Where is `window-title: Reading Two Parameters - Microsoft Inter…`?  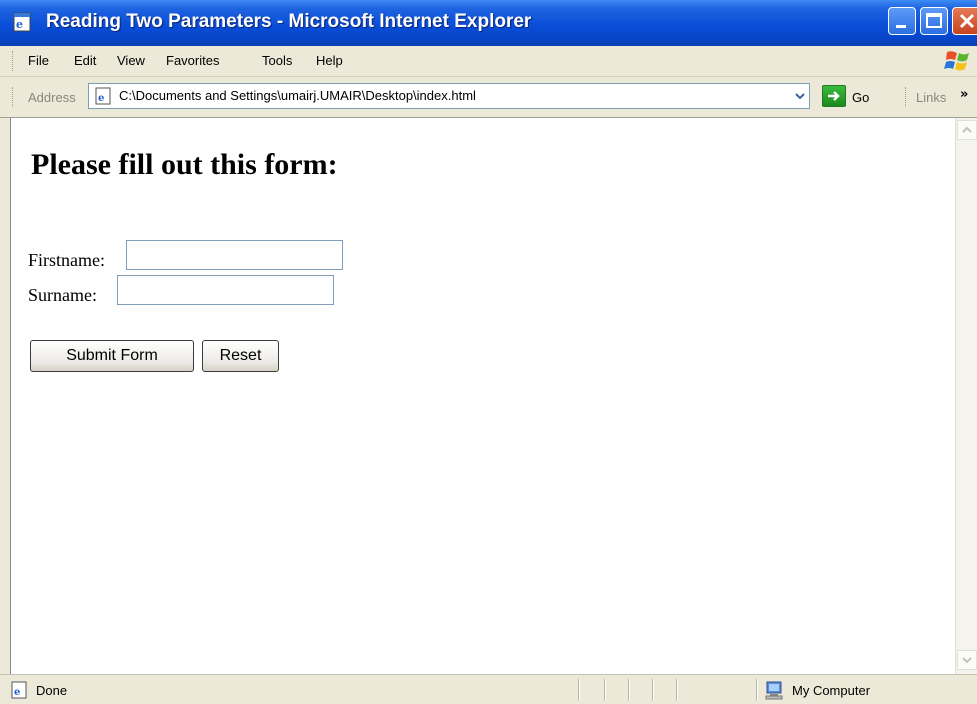
window-title: Reading Two Parameters - Microsoft Inter… is located at coordinates (289, 21).